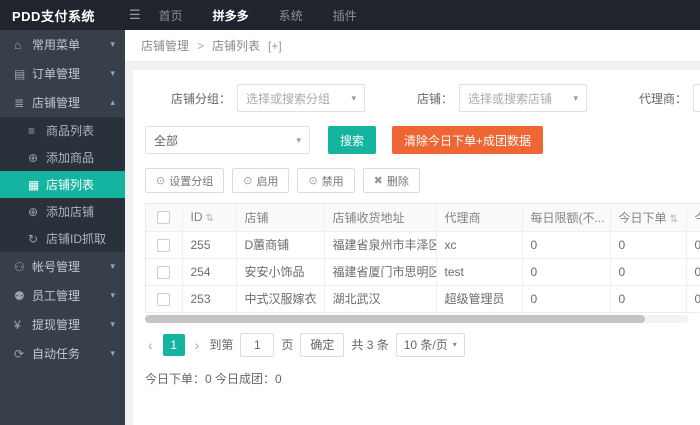  Describe the element at coordinates (696, 98) in the screenshot. I see `agent-select: 选择或搜索代理` at that location.